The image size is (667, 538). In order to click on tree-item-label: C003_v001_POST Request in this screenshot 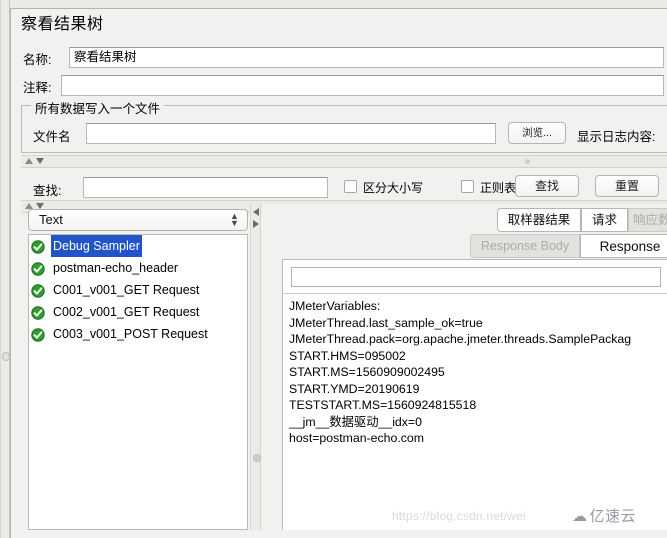, I will do `click(130, 334)`.